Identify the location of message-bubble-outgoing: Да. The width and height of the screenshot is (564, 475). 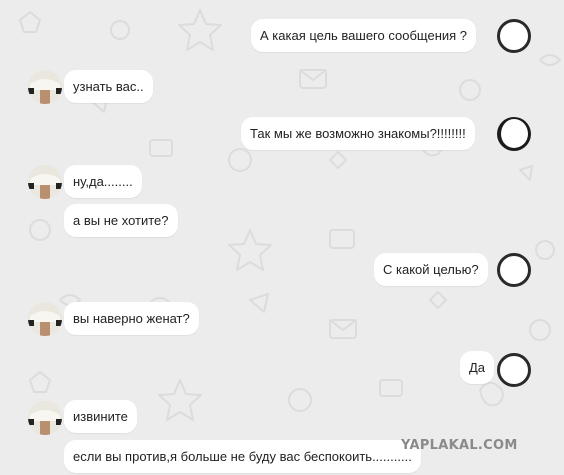
(477, 367).